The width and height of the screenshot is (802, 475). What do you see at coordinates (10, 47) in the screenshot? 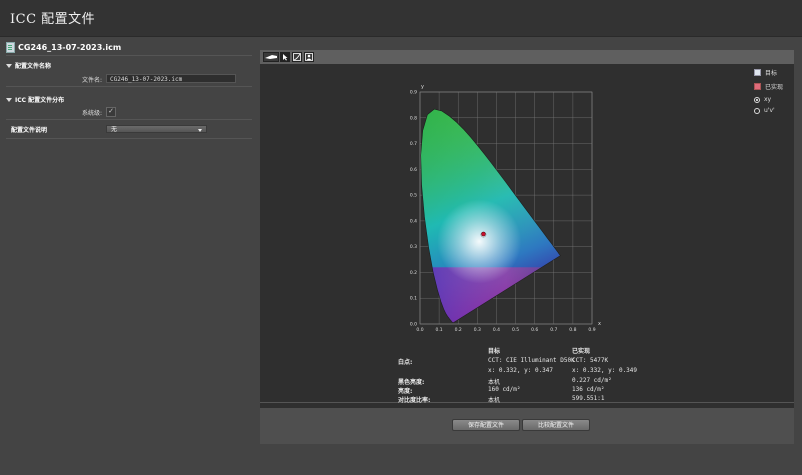
I see `file-icon` at bounding box center [10, 47].